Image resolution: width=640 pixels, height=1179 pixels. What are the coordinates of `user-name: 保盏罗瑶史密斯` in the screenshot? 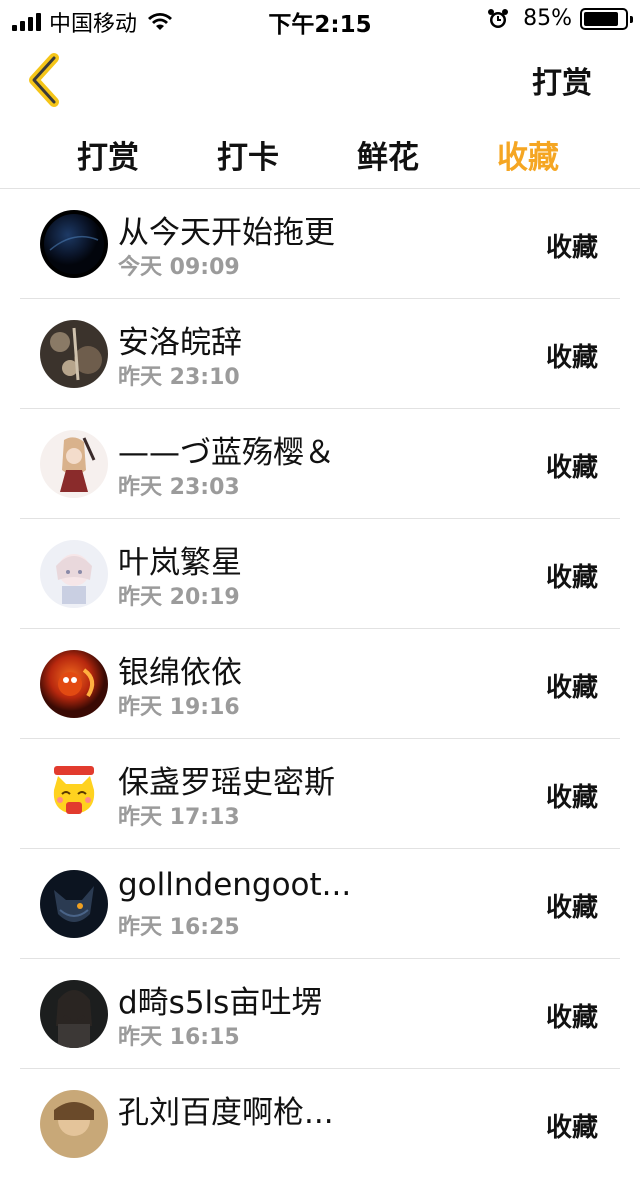 It's located at (226, 783).